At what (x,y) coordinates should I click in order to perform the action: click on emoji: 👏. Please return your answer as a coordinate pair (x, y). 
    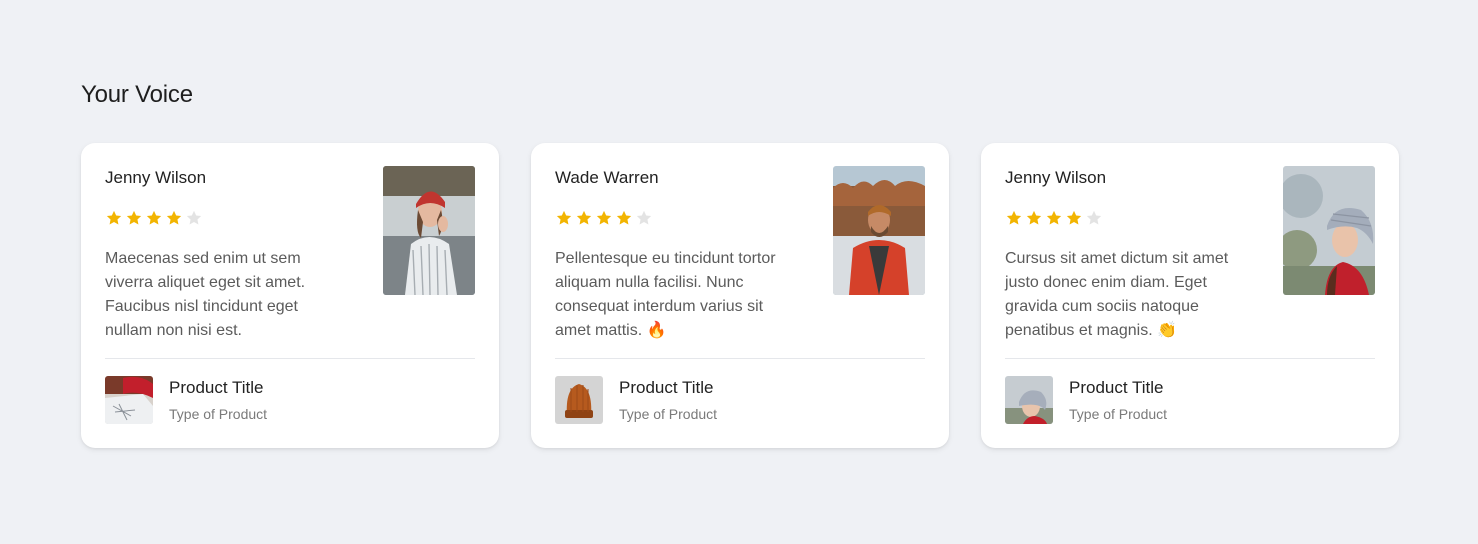
    Looking at the image, I should click on (1167, 330).